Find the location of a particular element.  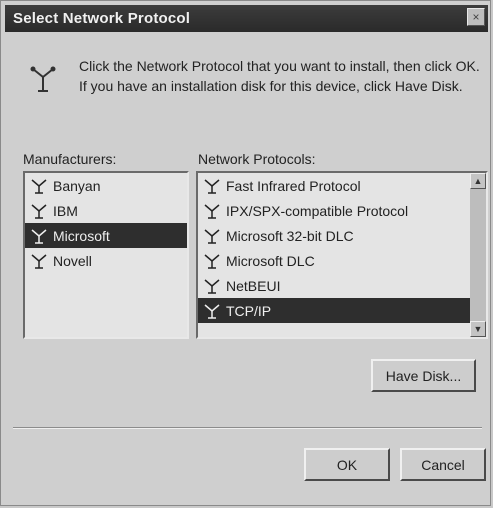

network-protocols-label: Network Protocols: is located at coordinates (257, 159).